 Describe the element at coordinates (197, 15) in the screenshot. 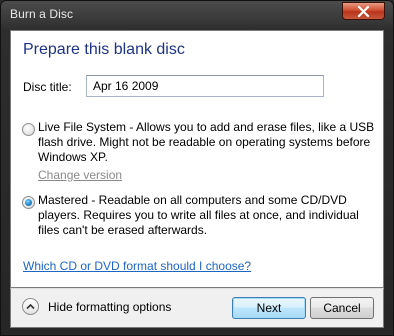

I see `title-bar: Burn a Disc` at that location.